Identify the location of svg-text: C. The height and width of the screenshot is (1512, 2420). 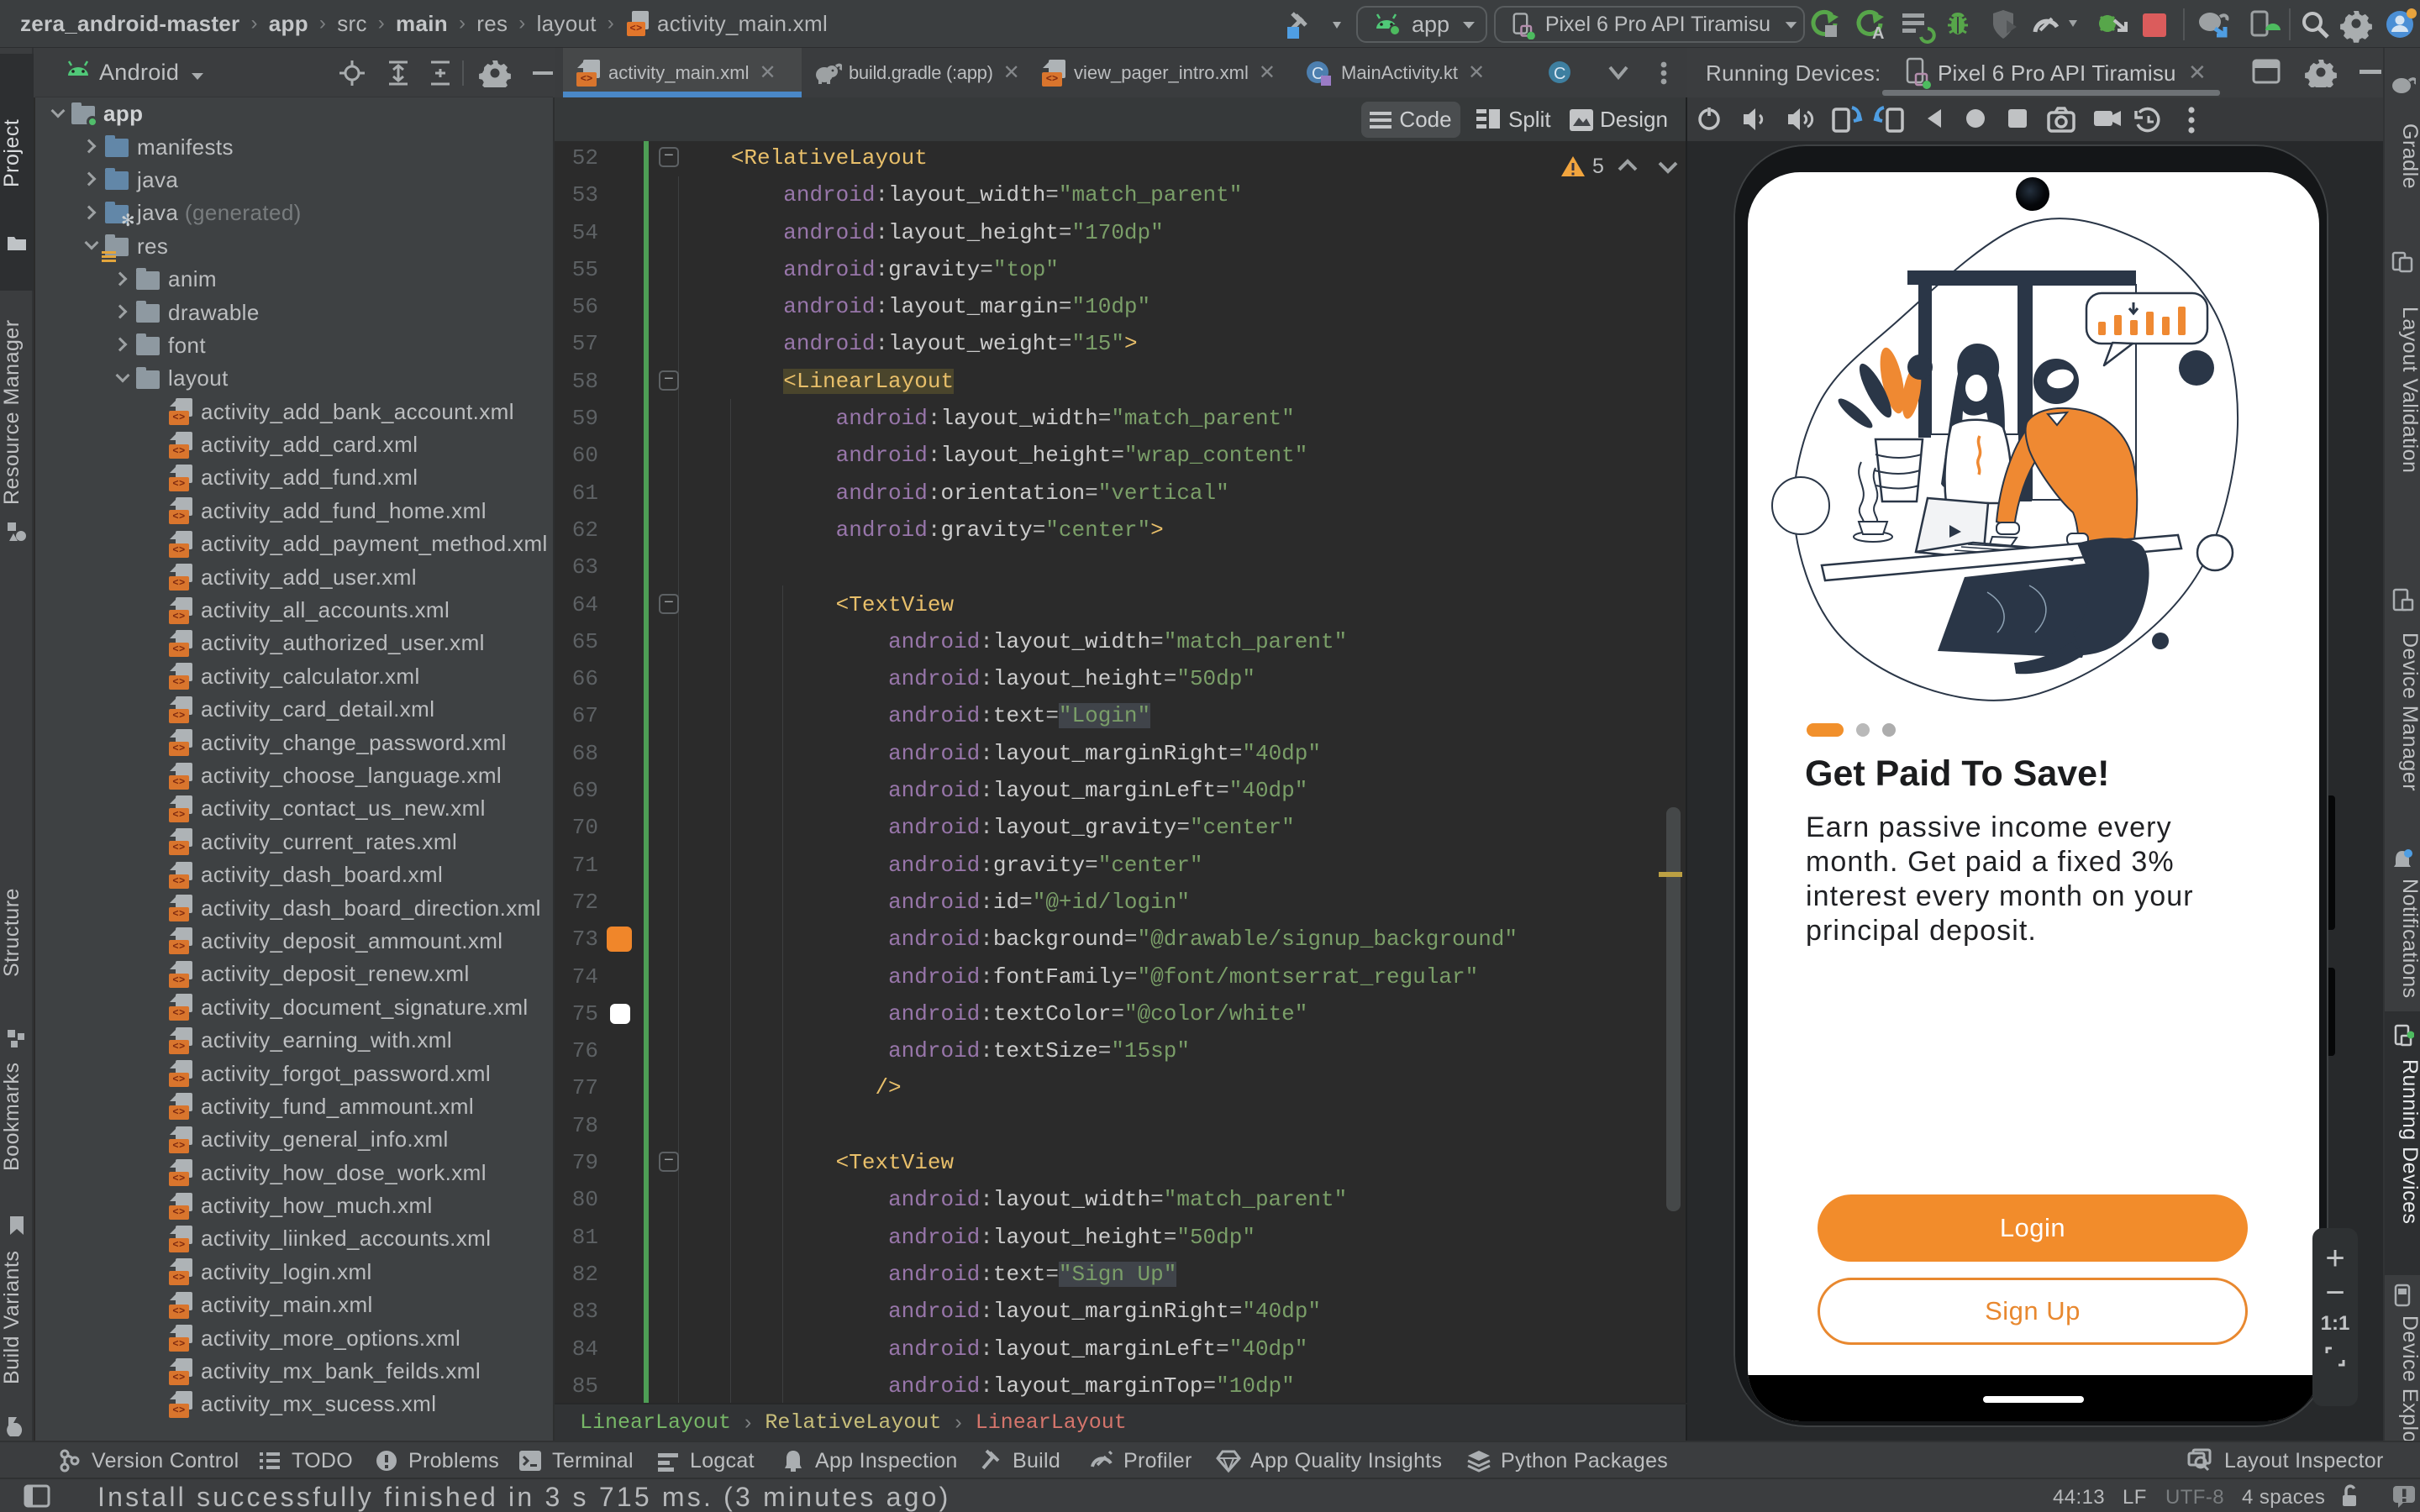
(1559, 74).